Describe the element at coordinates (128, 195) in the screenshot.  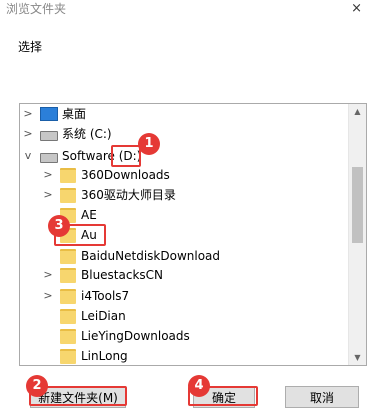
I see `tree-item-label: 360驱动大师目录` at that location.